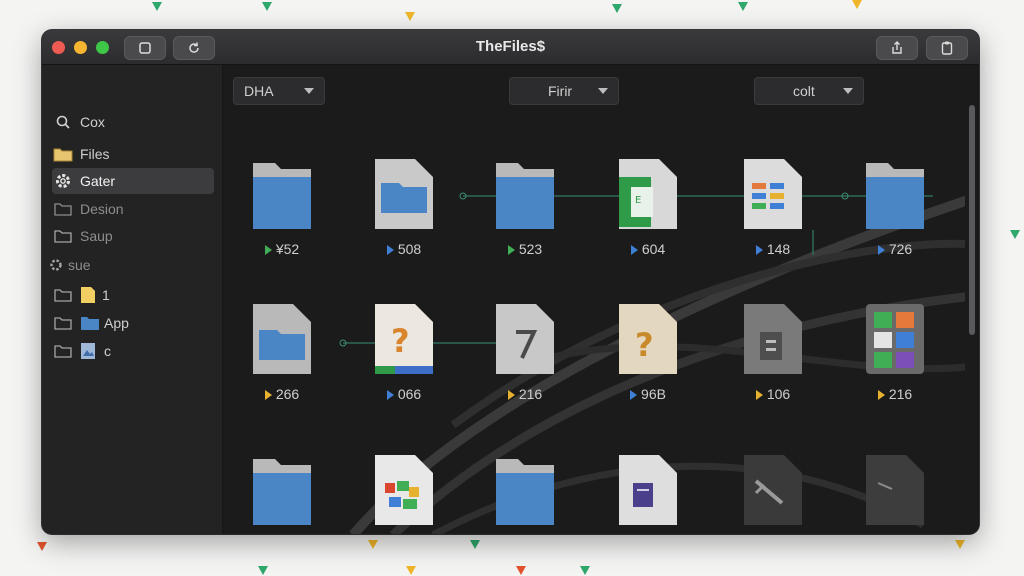  What do you see at coordinates (133, 209) in the screenshot?
I see `sidebar-item-desion: Desion` at bounding box center [133, 209].